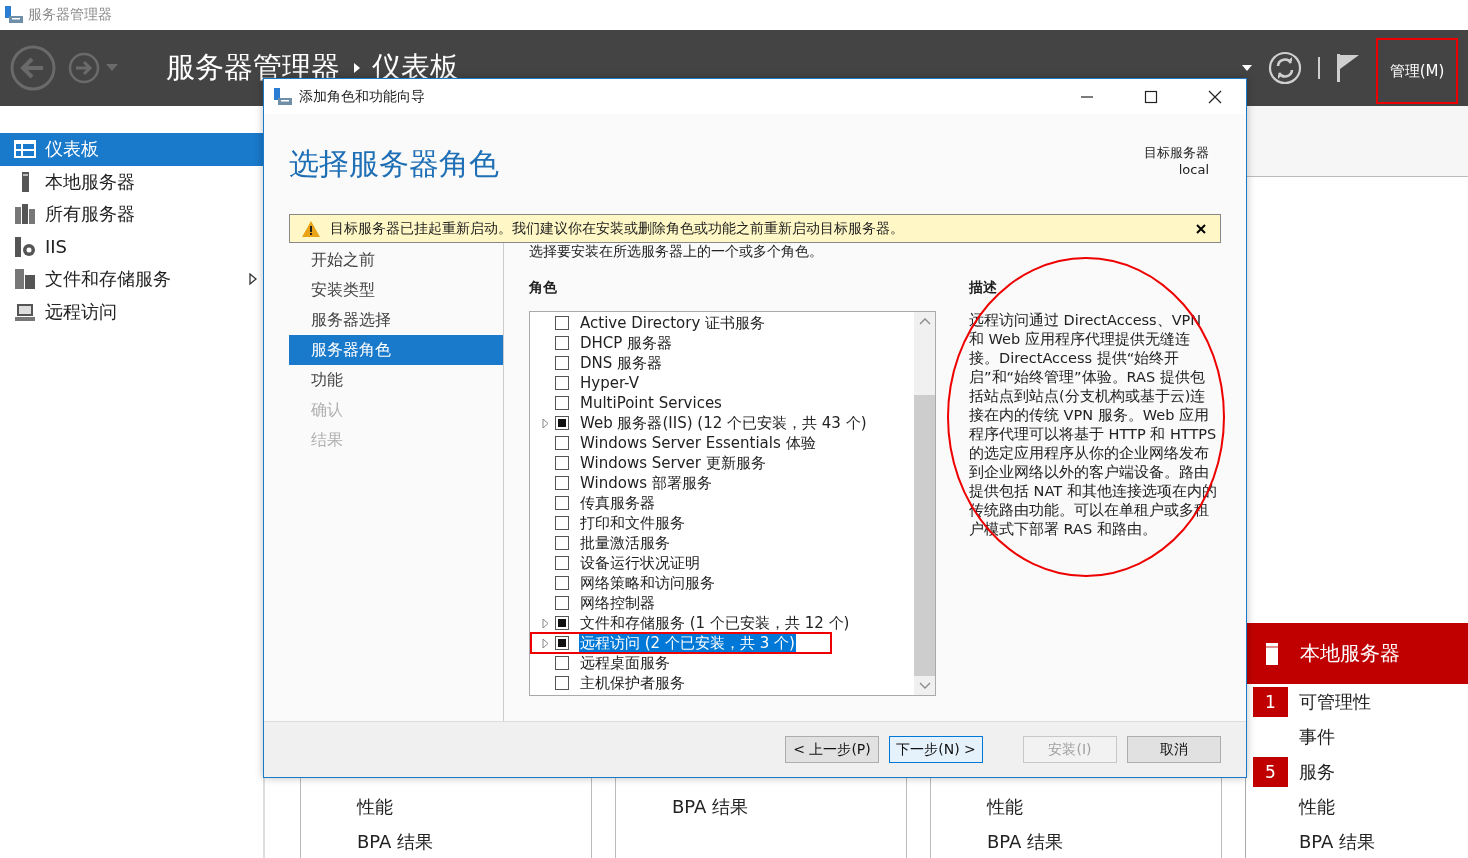 The width and height of the screenshot is (1468, 858). I want to click on scroll-up-icon, so click(924, 321).